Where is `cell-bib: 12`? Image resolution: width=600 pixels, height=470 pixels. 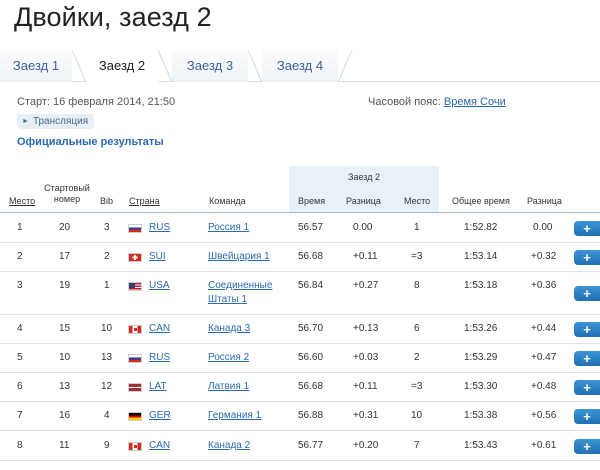
cell-bib: 12 is located at coordinates (107, 386).